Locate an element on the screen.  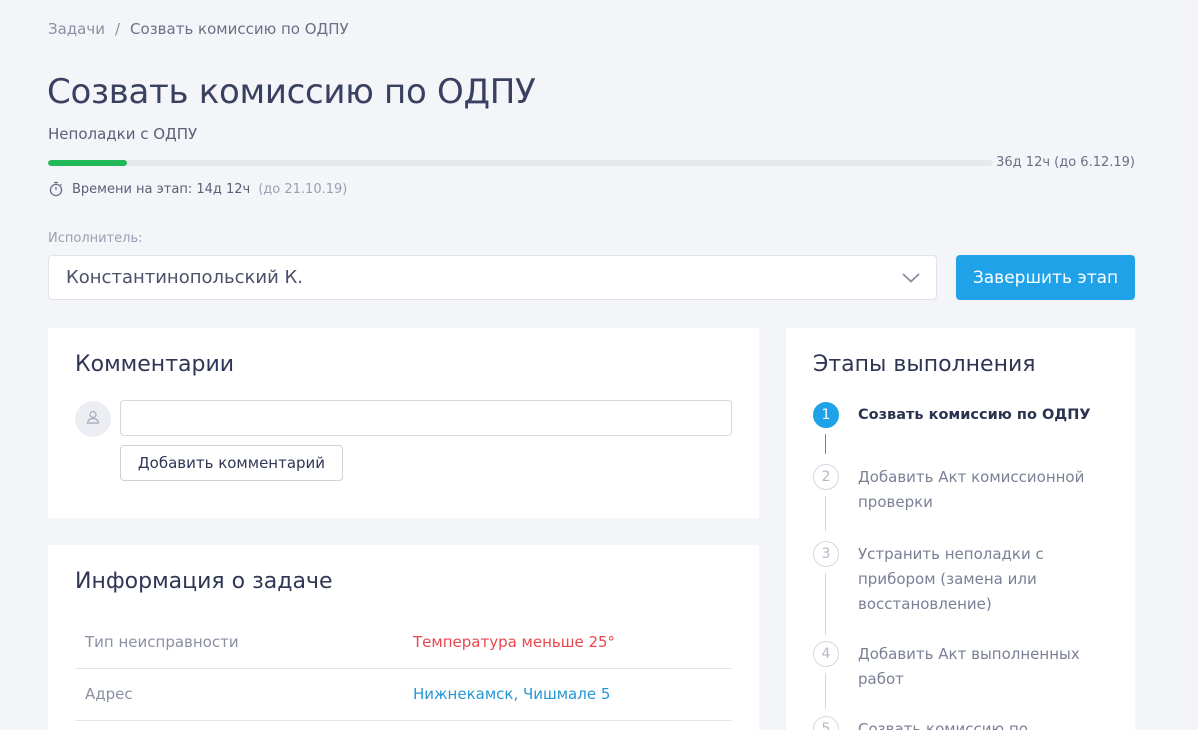
chevron-down-icon is located at coordinates (911, 277).